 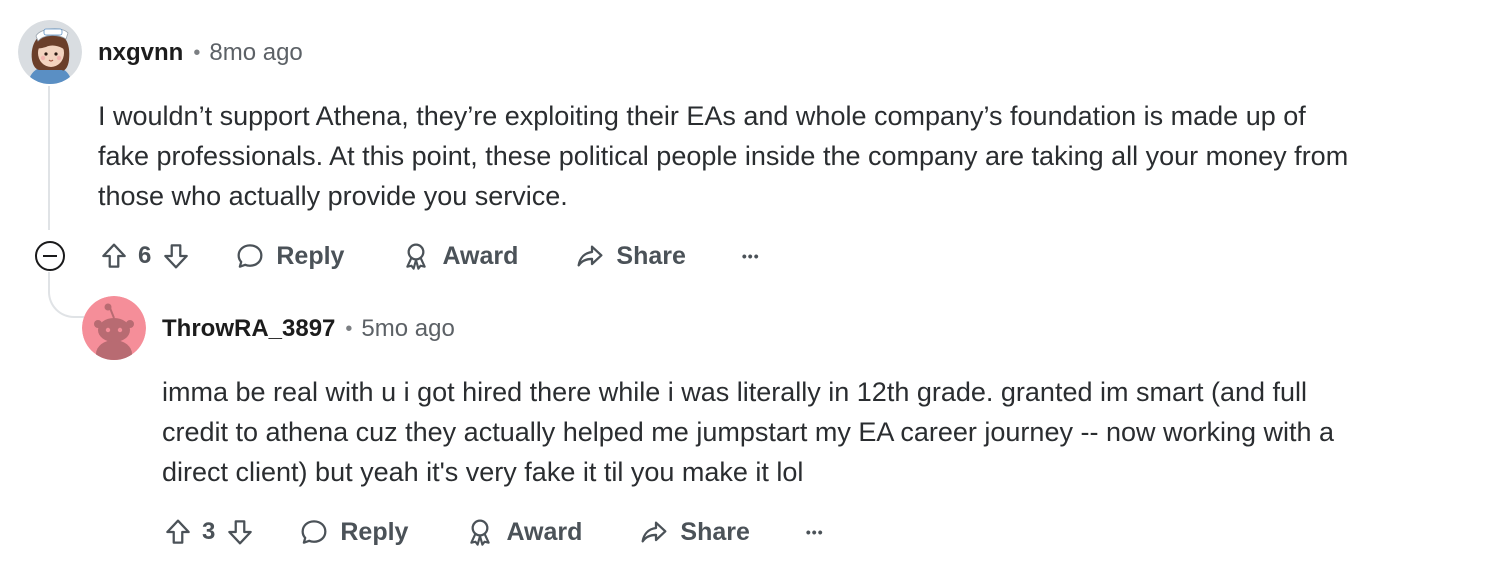 I want to click on snoo-avatar-illustration, so click(x=114, y=328).